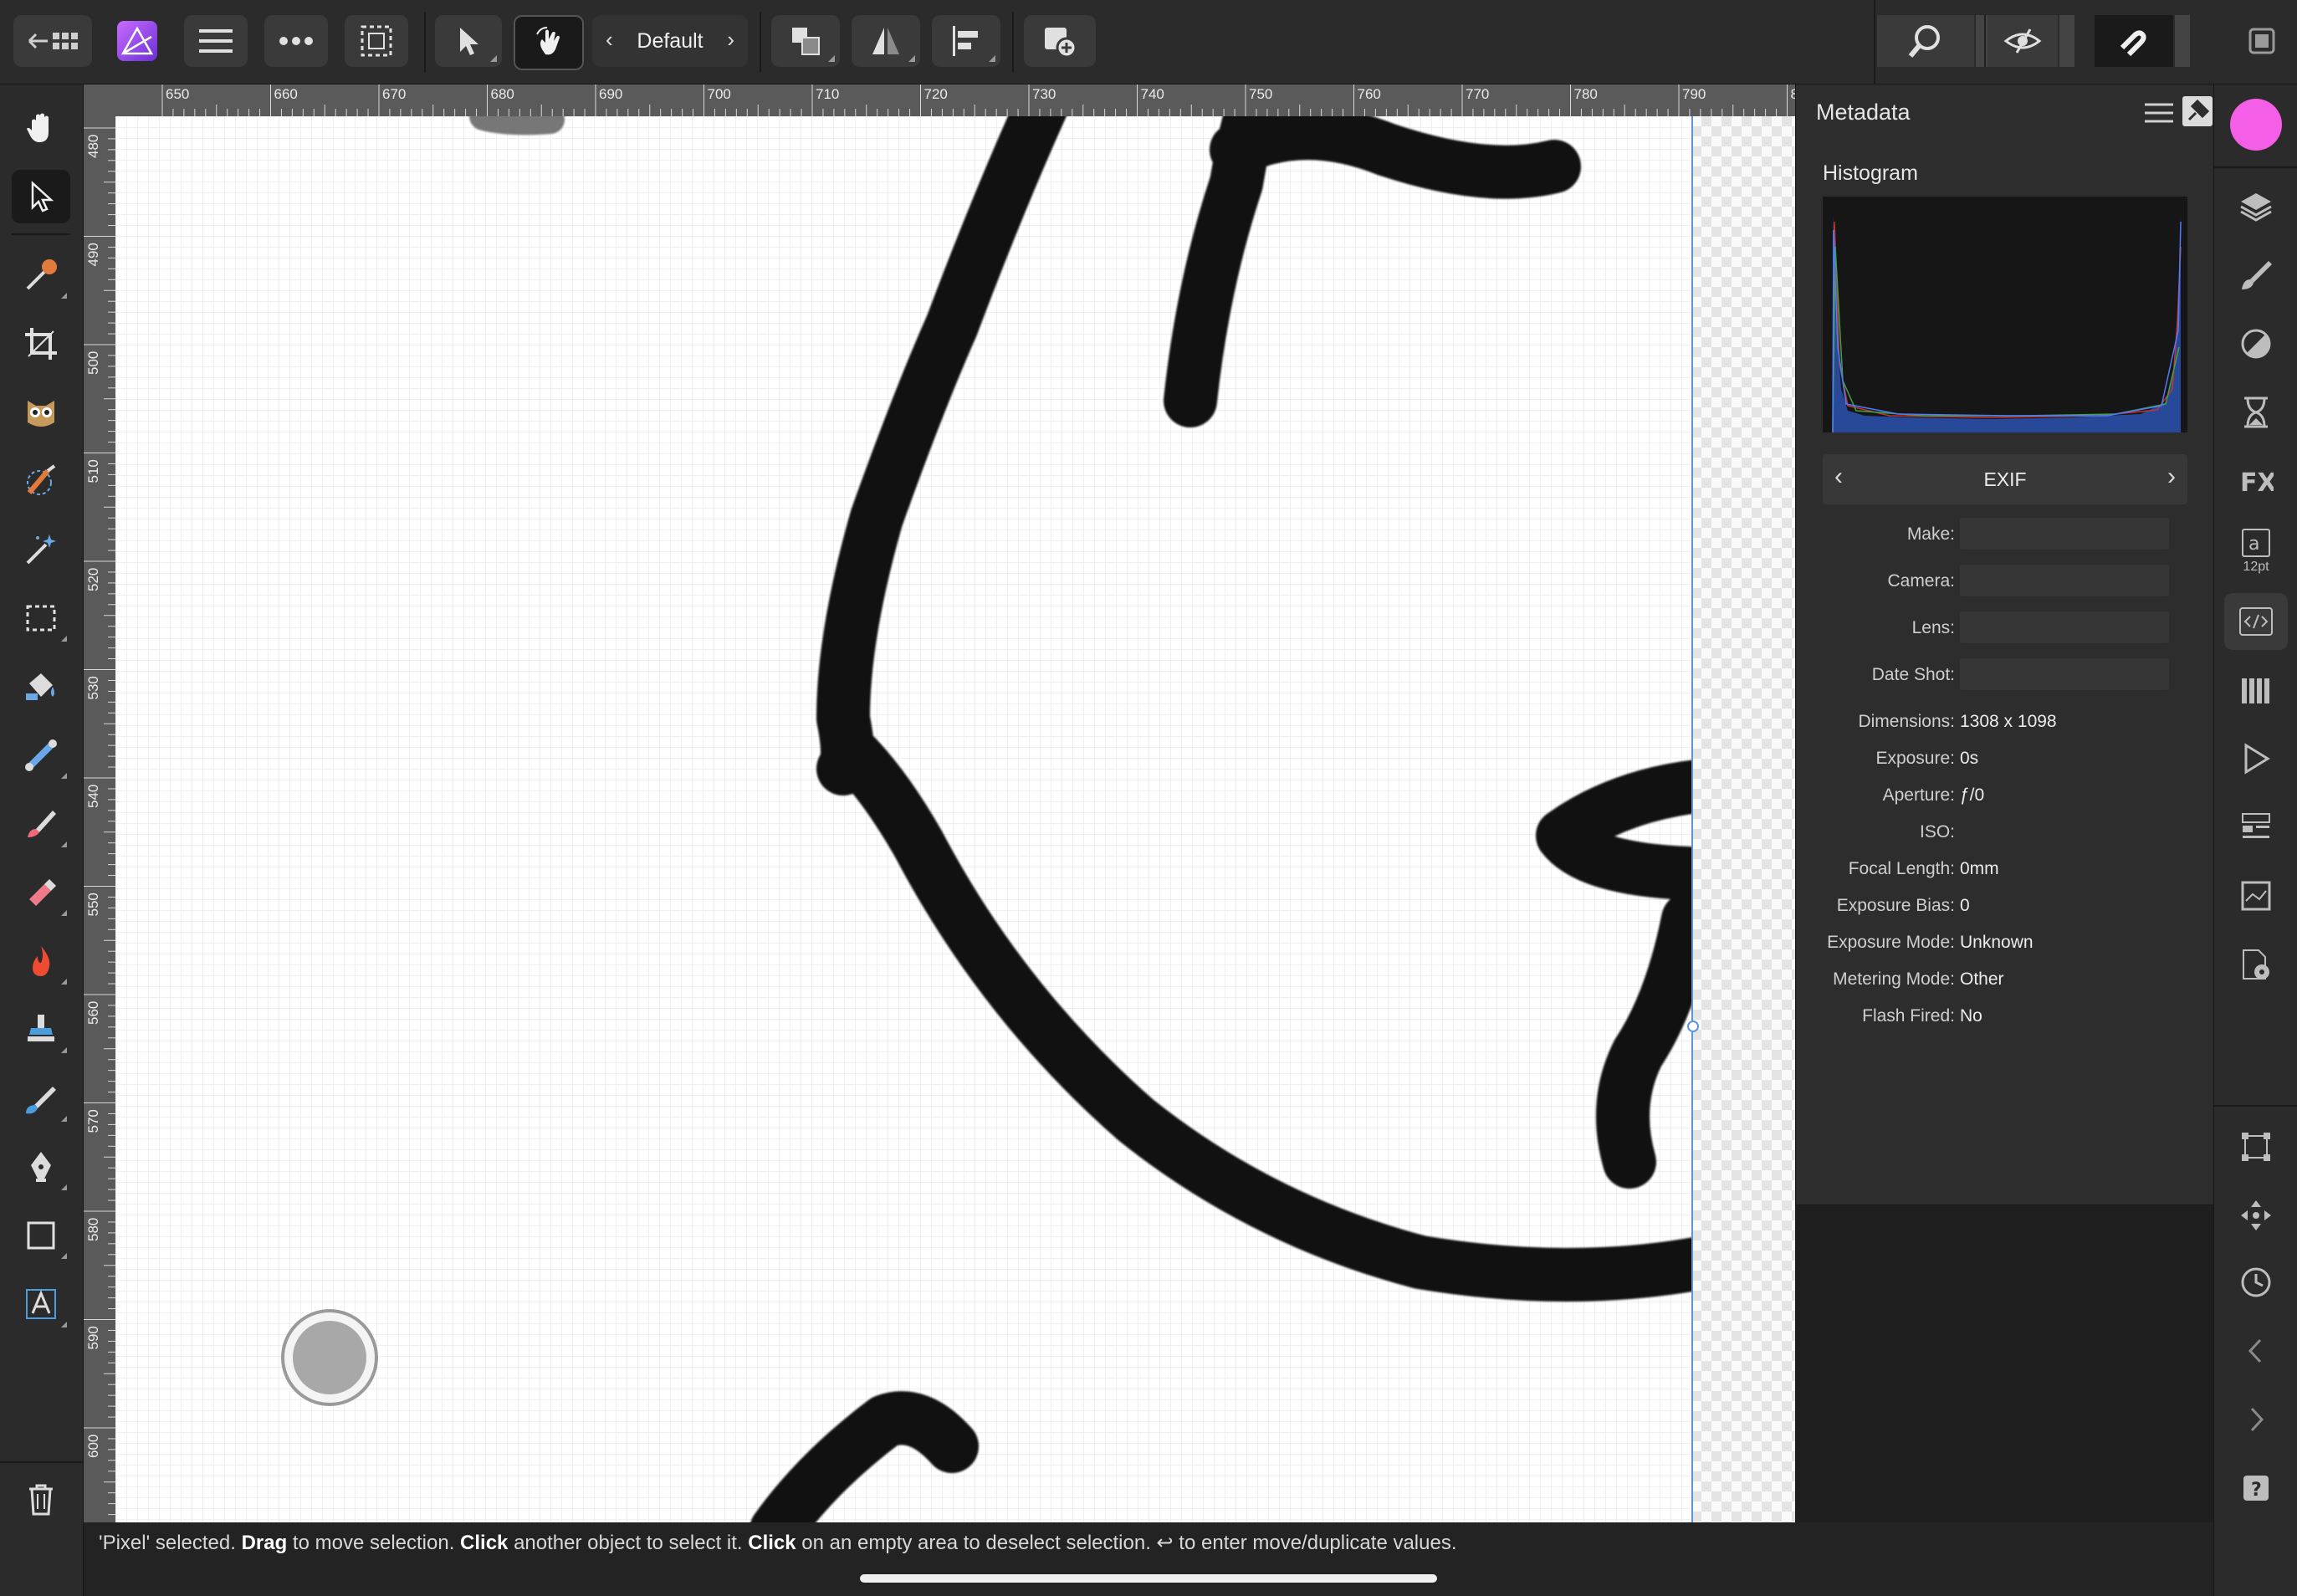  What do you see at coordinates (2159, 113) in the screenshot?
I see `panel-menu-button` at bounding box center [2159, 113].